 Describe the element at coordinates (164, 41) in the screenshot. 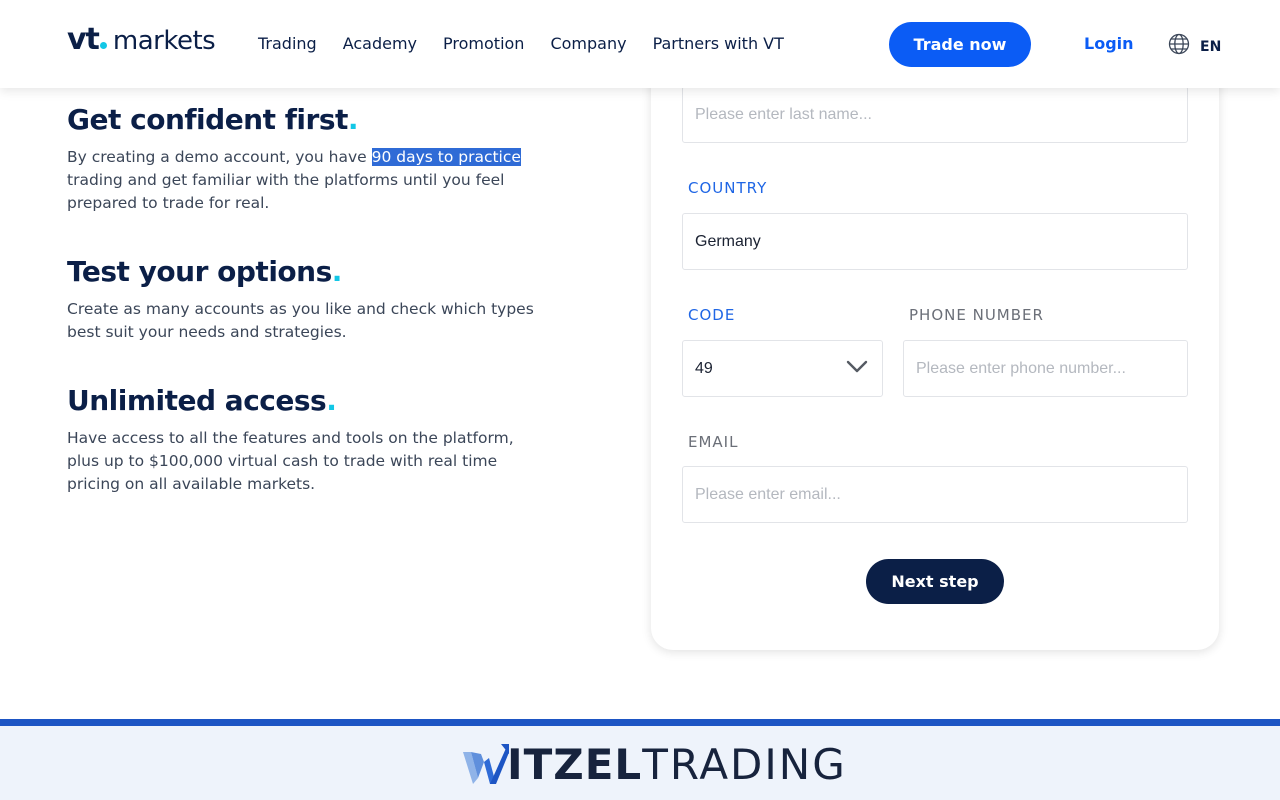

I see `logo-markets: markets` at that location.